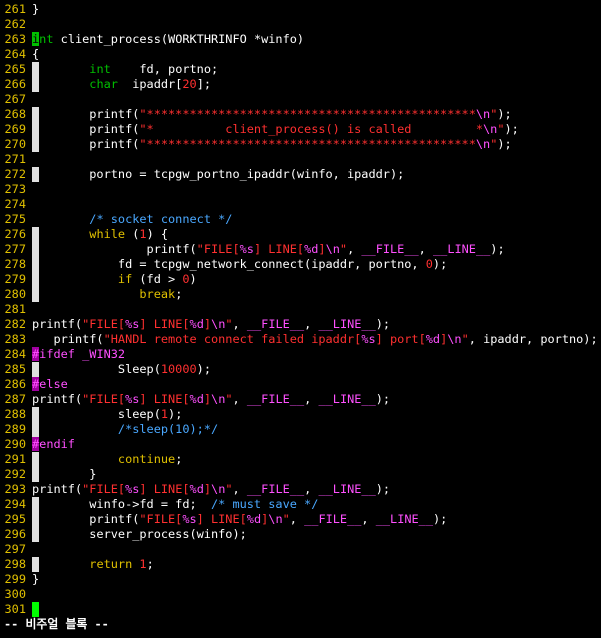  What do you see at coordinates (300, 99) in the screenshot?
I see `code-line: 267` at bounding box center [300, 99].